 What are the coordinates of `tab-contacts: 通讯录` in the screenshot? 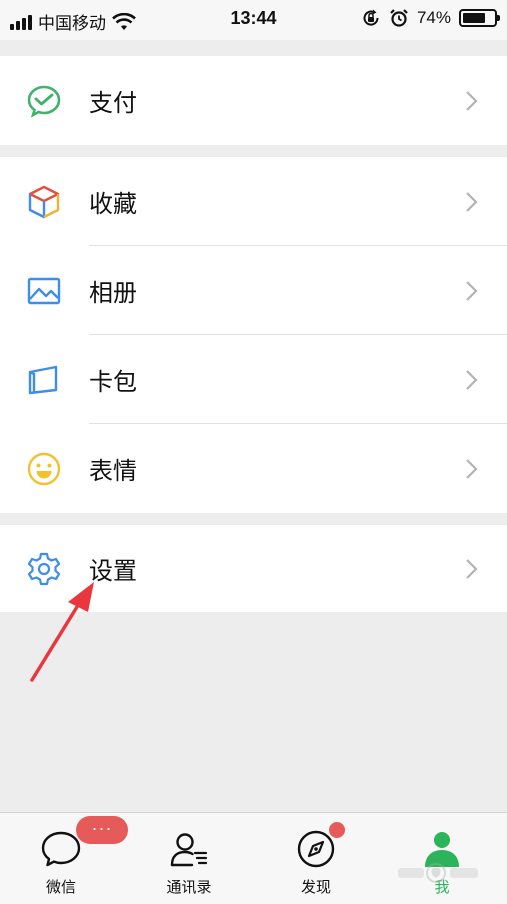 It's located at (189, 858).